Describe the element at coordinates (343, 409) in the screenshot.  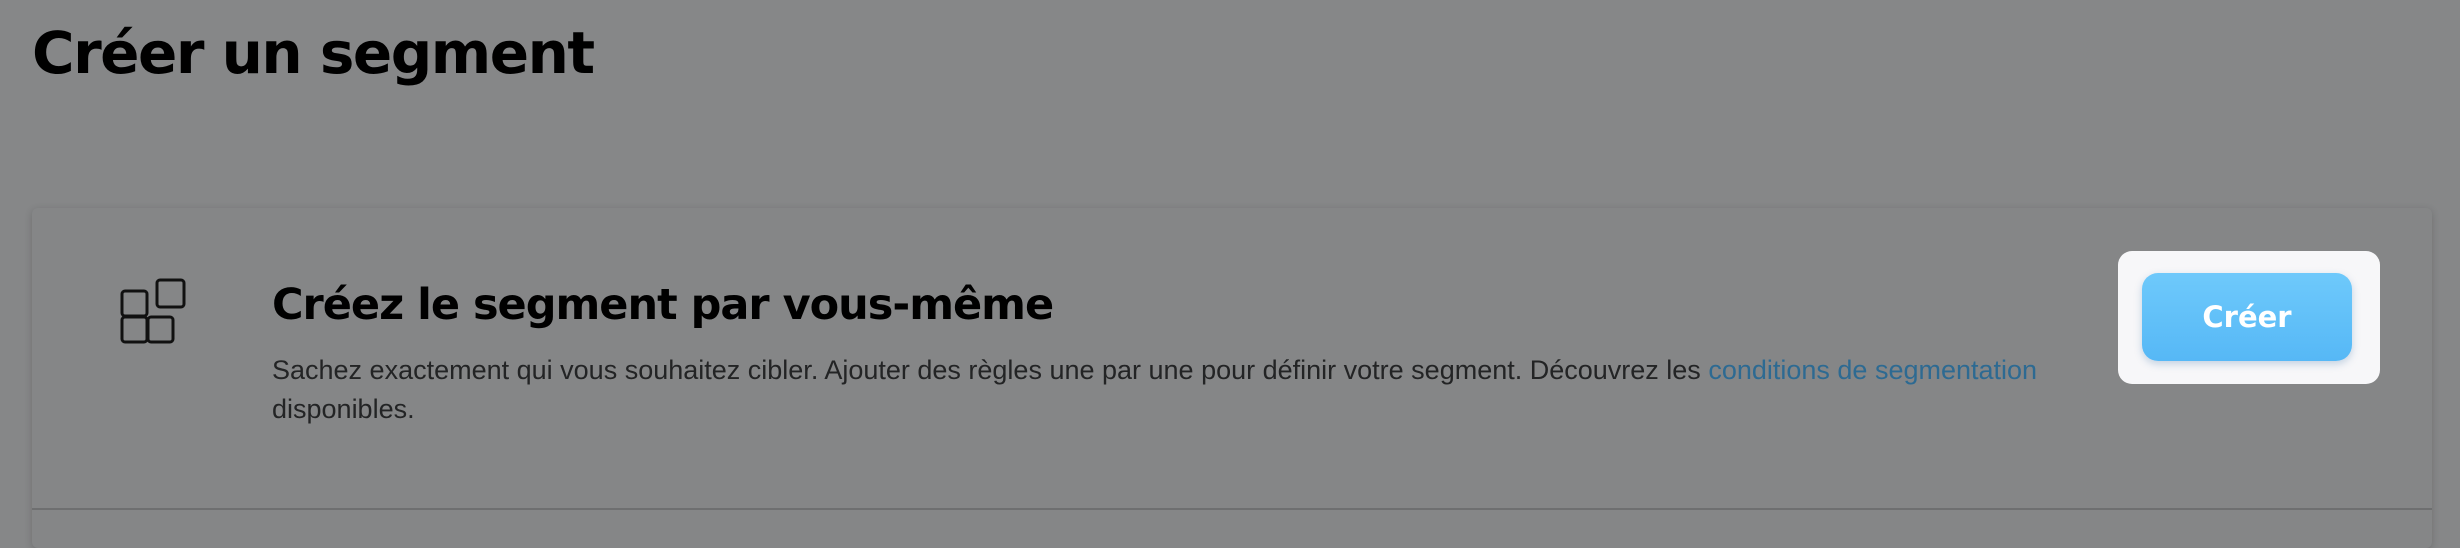
I see `description-end-text: disponibles.` at that location.